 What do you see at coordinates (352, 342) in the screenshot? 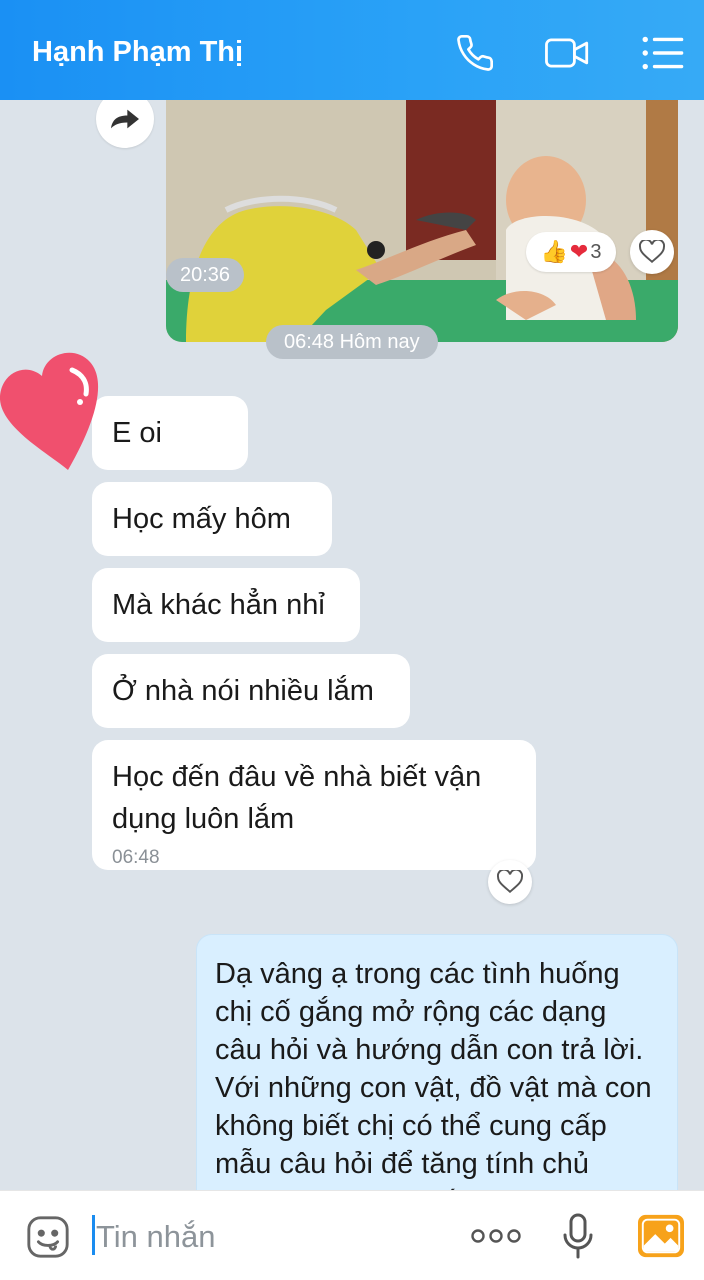
I see `date-divider: 06:48 Hôm nay` at bounding box center [352, 342].